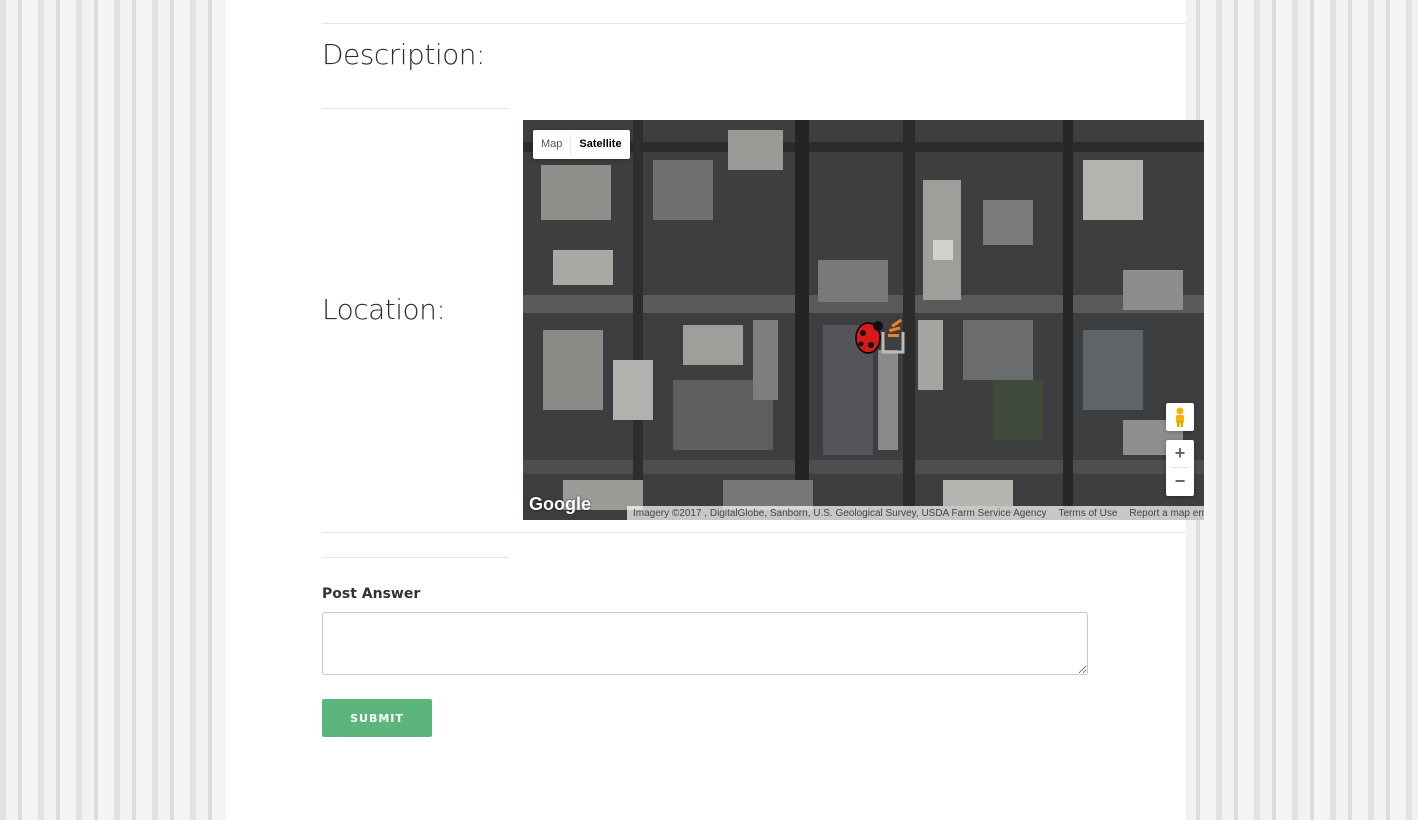 This screenshot has height=820, width=1418. What do you see at coordinates (403, 54) in the screenshot?
I see `description-label: Description:` at bounding box center [403, 54].